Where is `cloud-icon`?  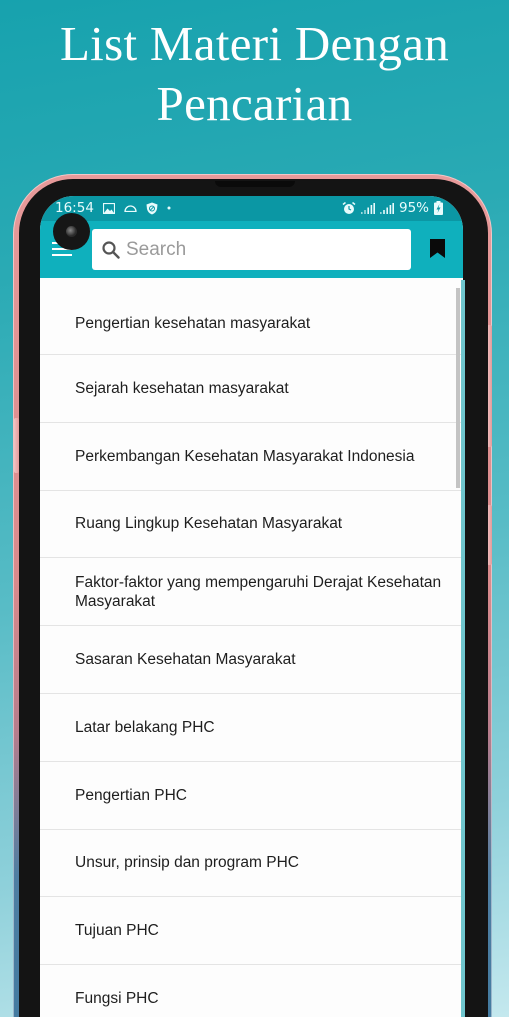 cloud-icon is located at coordinates (130, 208).